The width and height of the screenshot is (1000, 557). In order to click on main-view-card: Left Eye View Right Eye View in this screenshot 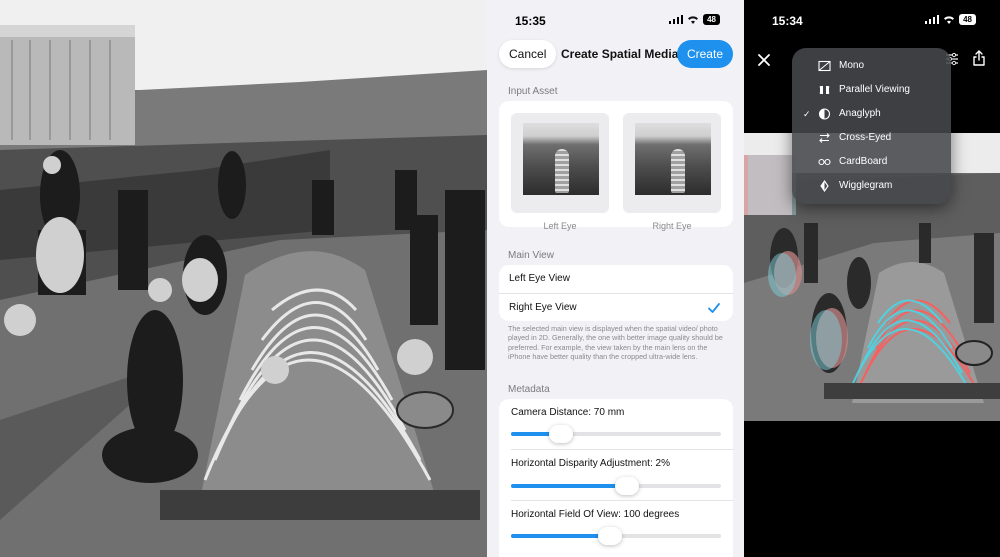, I will do `click(616, 293)`.